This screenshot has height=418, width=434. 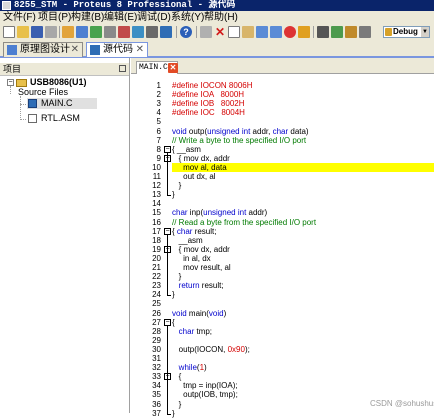 I want to click on 3d-view-icon, so click(x=110, y=32).